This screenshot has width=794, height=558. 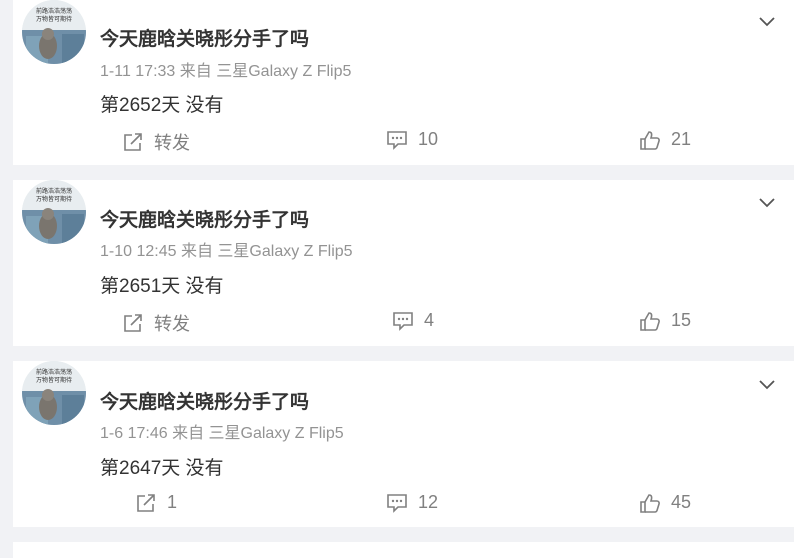 What do you see at coordinates (156, 502) in the screenshot?
I see `repost-button: 1` at bounding box center [156, 502].